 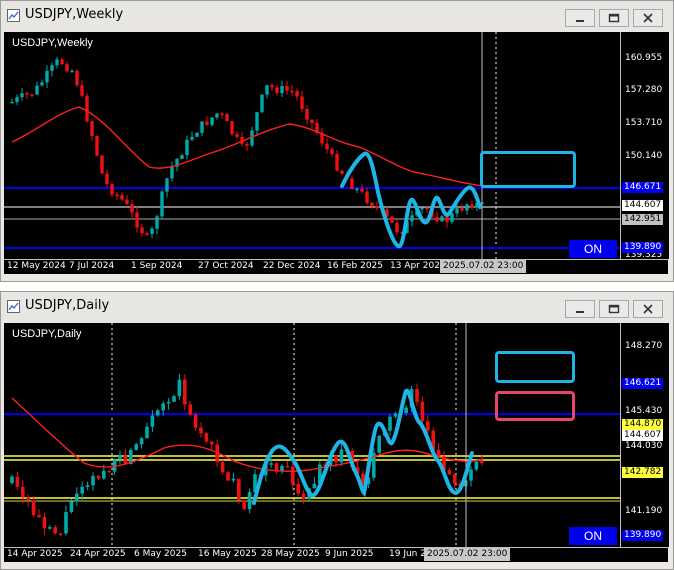 I want to click on weekly-title-bar: USDJPY,Weekly, so click(x=337, y=16).